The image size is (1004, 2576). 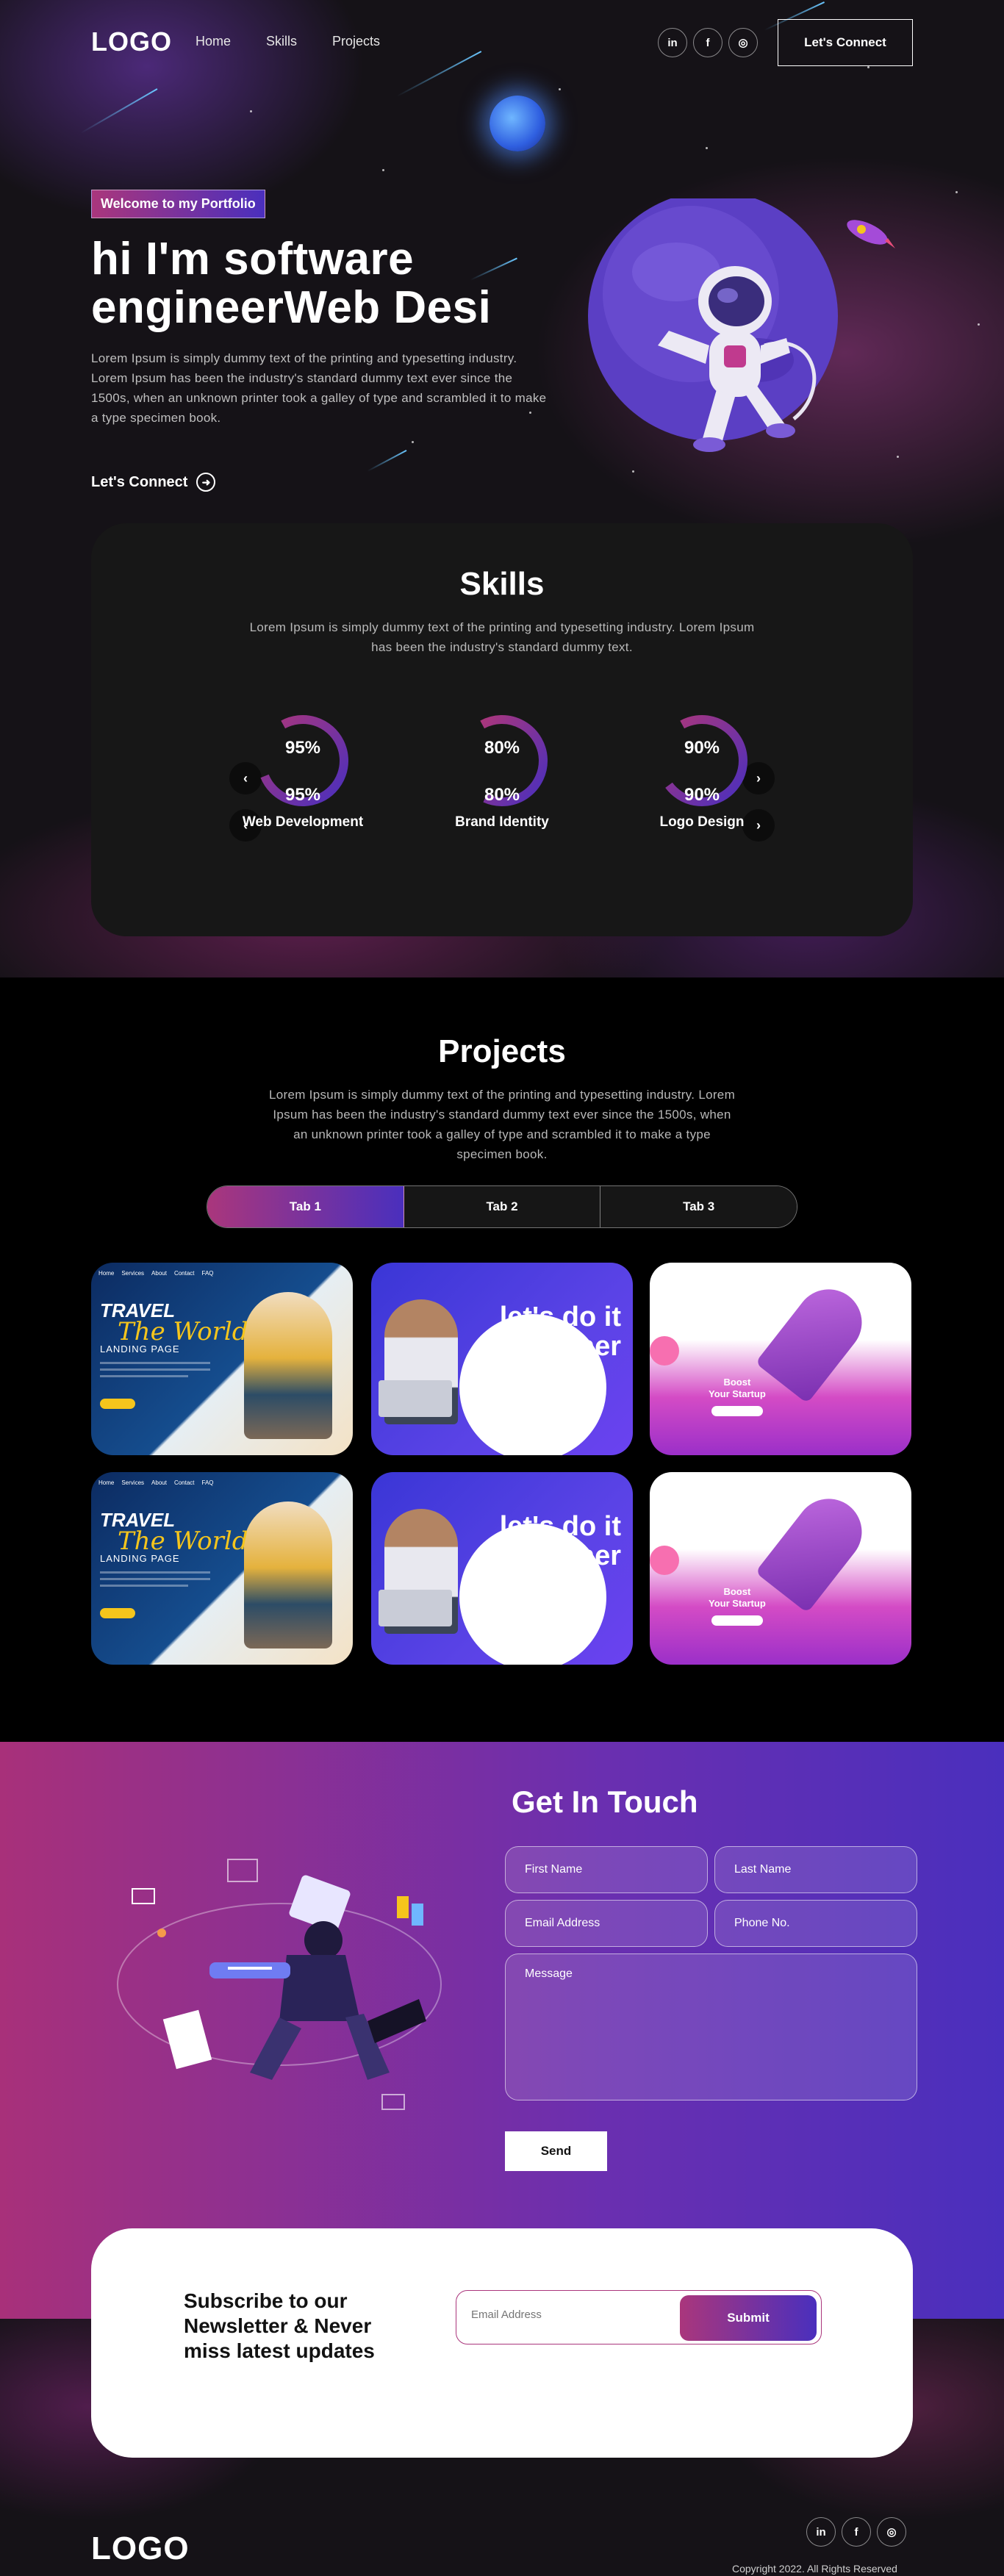 I want to click on hero-connect-link: Let's Connect ➜, so click(x=153, y=482).